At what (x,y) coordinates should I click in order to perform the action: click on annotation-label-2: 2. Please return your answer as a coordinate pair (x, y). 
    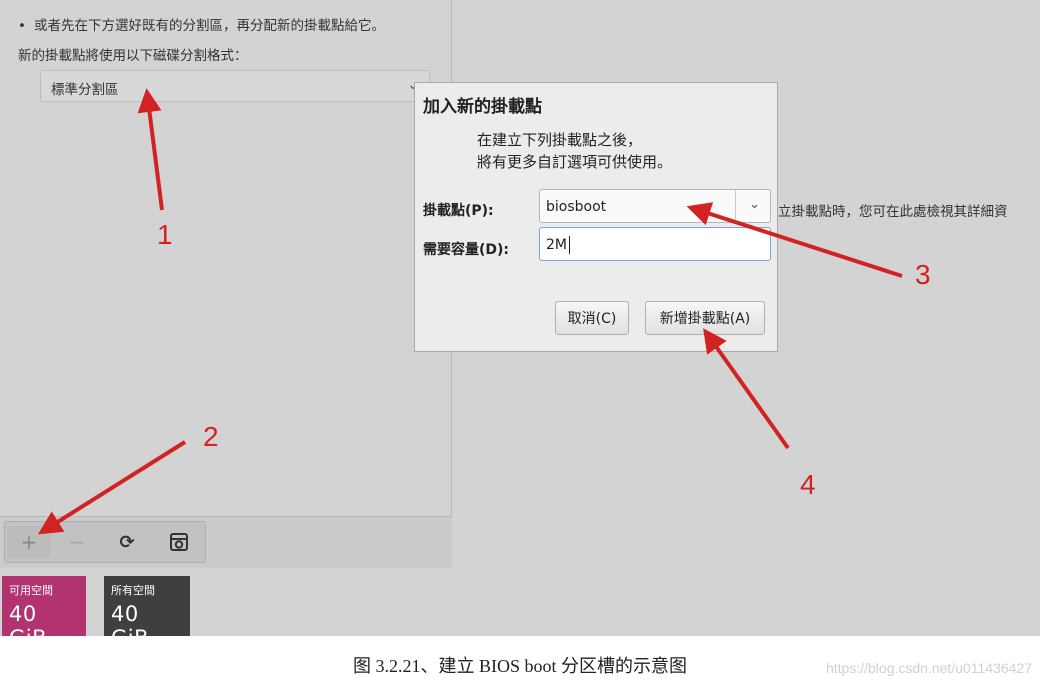
    Looking at the image, I should click on (211, 436).